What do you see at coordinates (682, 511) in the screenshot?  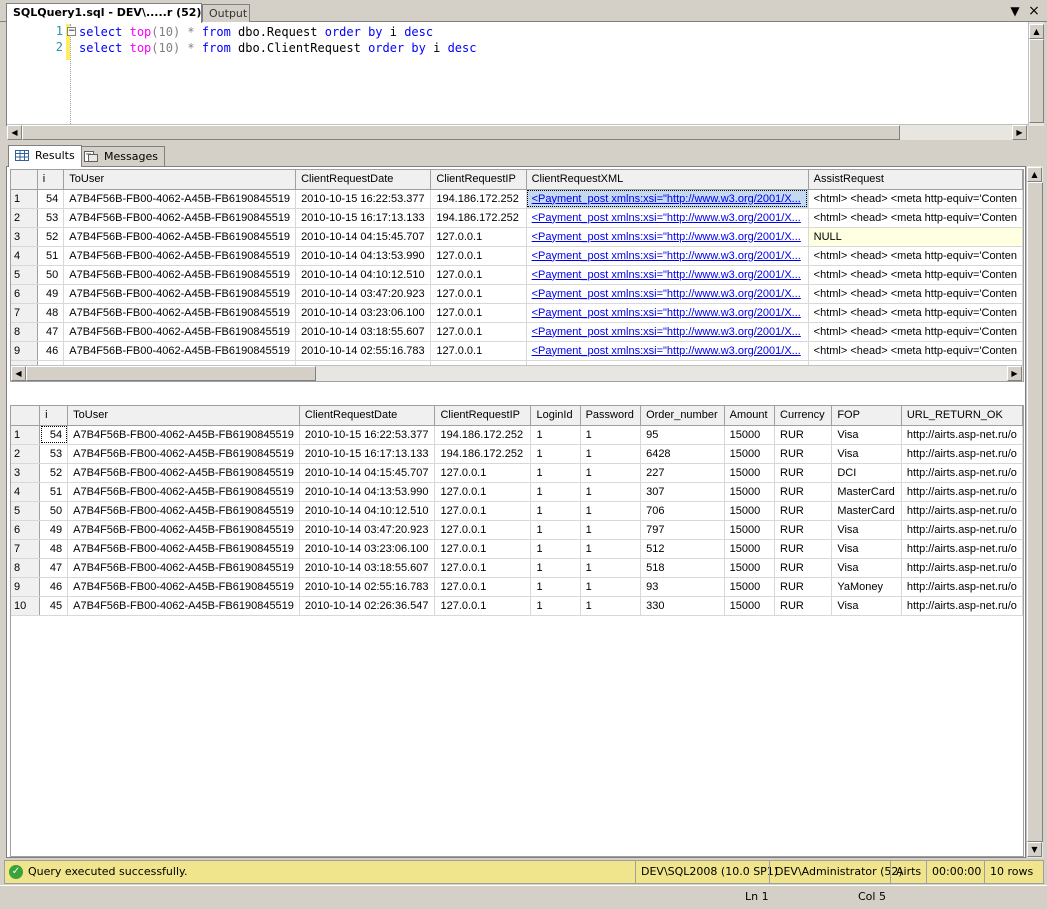 I see `grid-cell: 706` at bounding box center [682, 511].